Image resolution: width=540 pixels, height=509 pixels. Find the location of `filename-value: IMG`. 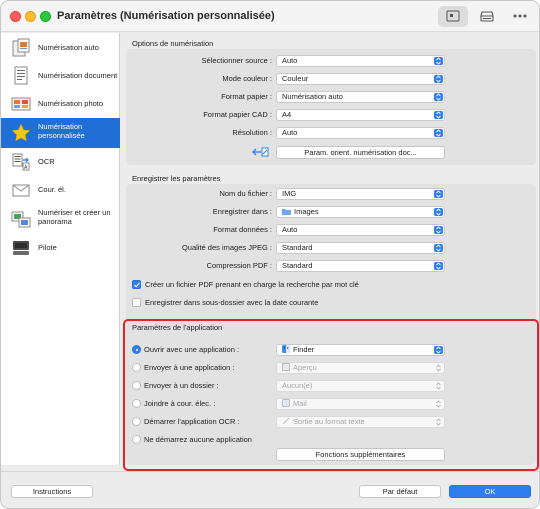

filename-value: IMG is located at coordinates (289, 193).